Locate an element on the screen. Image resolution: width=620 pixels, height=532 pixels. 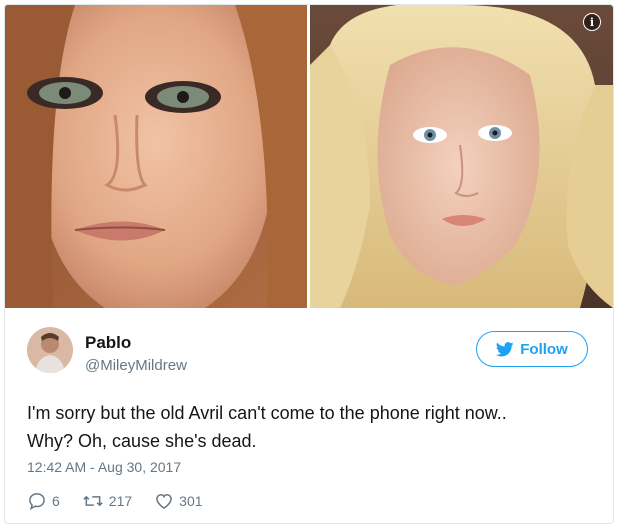
follow-label: Follow is located at coordinates (544, 349).